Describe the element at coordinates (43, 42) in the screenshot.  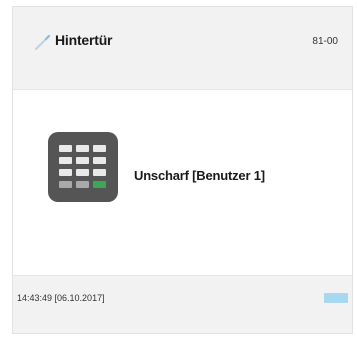
I see `pencil-icon` at that location.